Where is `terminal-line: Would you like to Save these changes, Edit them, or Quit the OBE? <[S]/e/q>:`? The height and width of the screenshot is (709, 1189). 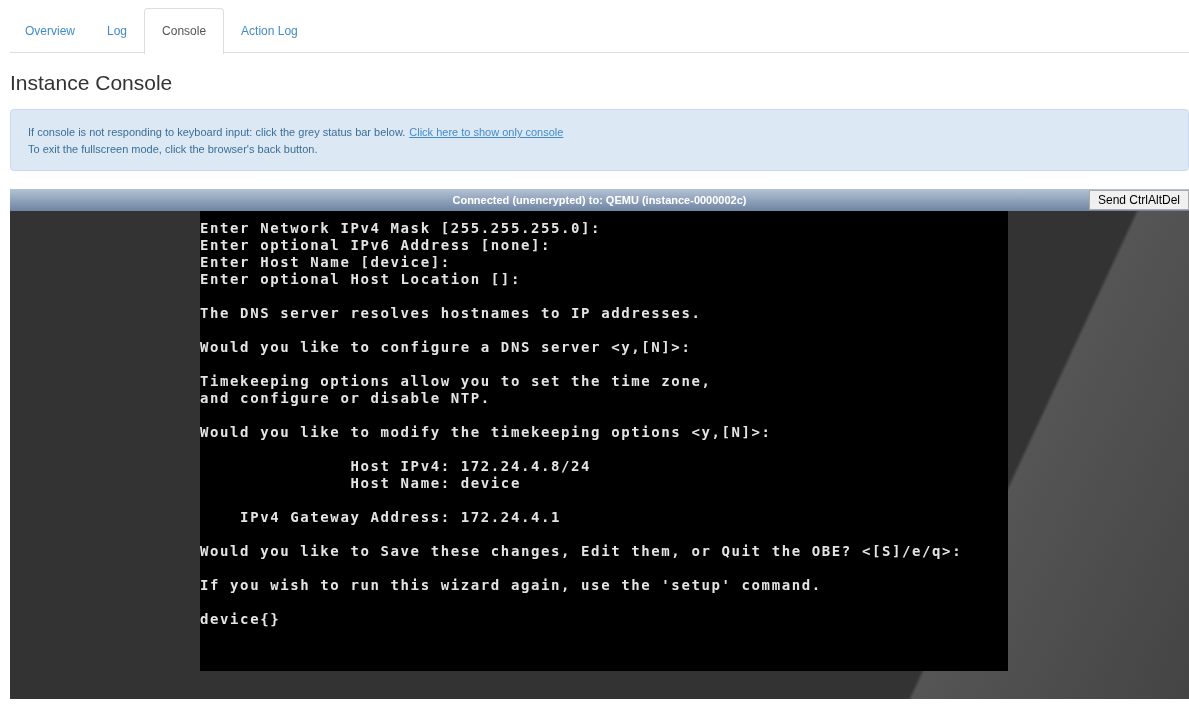
terminal-line: Would you like to Save these changes, Edit them, or Quit the OBE? <[S]/e/q>: is located at coordinates (582, 551).